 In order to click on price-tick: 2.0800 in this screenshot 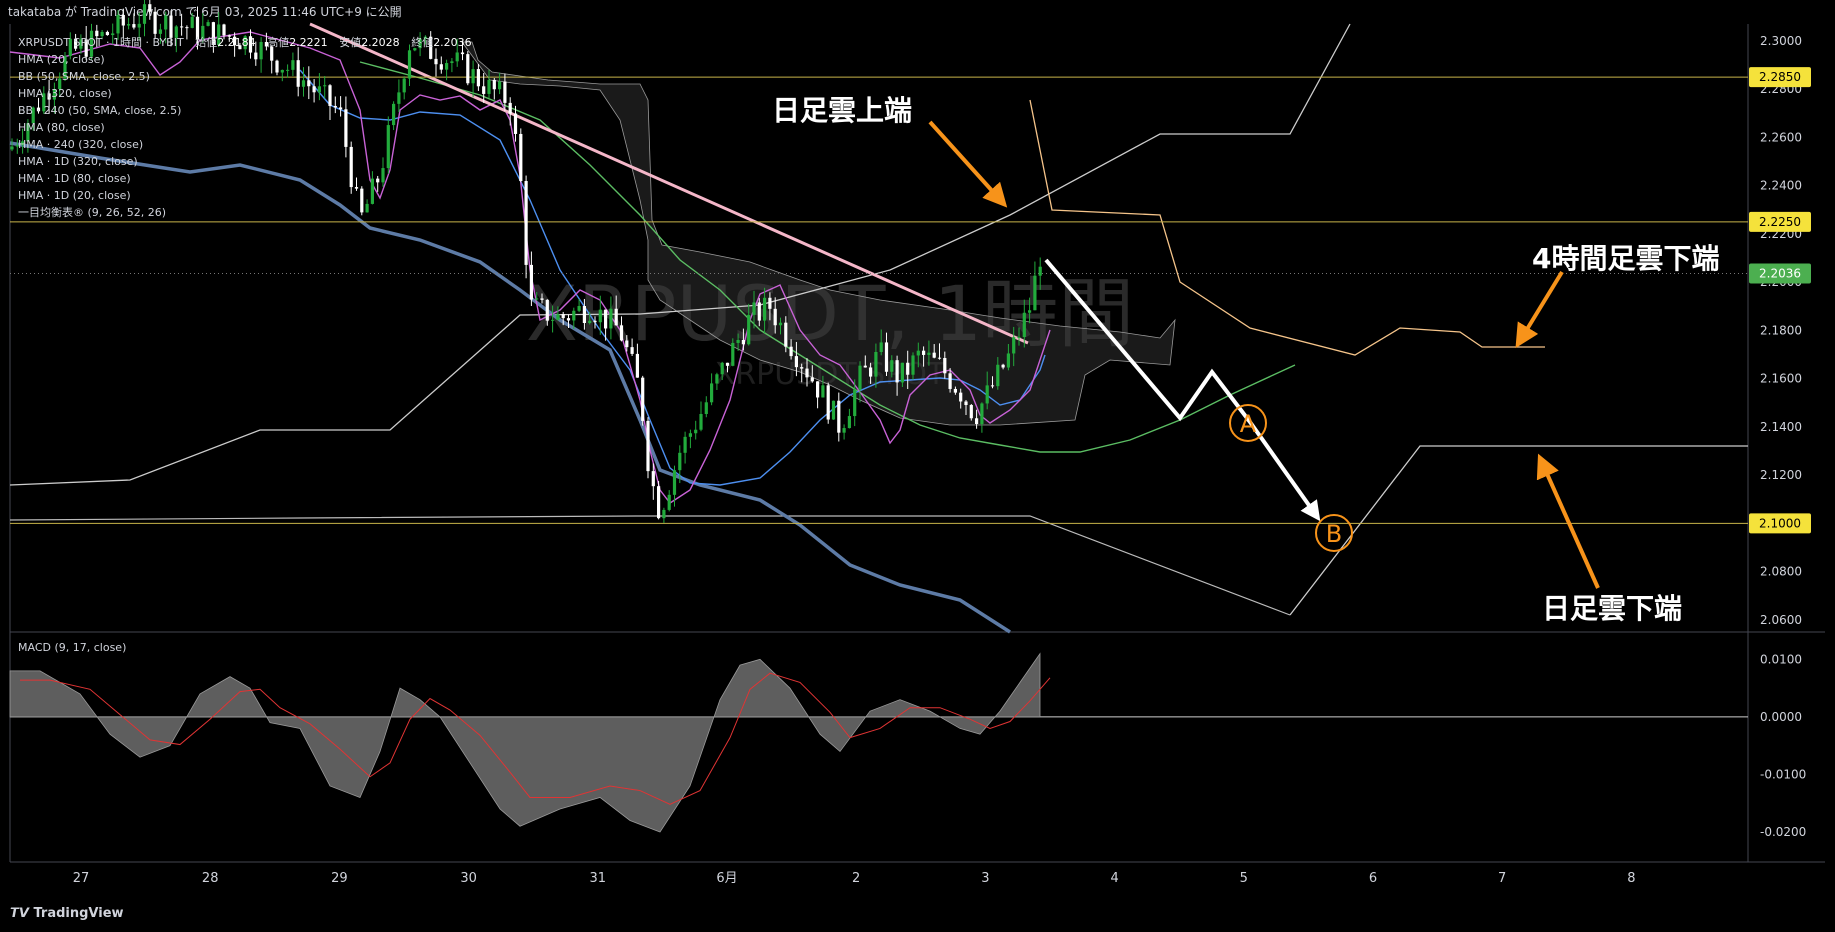, I will do `click(1781, 572)`.